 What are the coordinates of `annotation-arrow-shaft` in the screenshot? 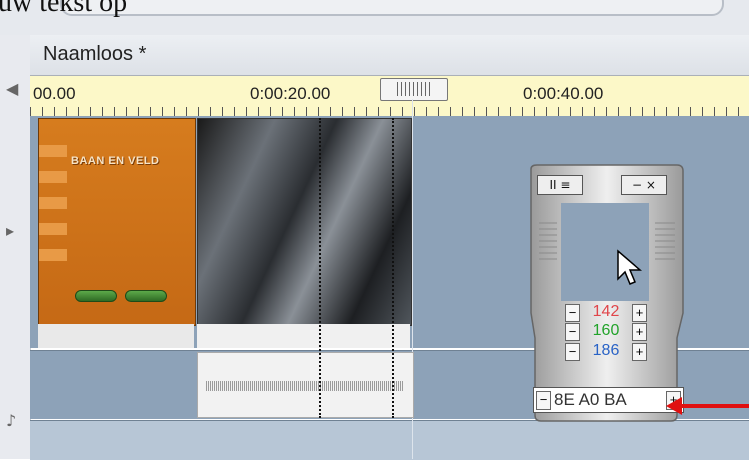 It's located at (714, 406).